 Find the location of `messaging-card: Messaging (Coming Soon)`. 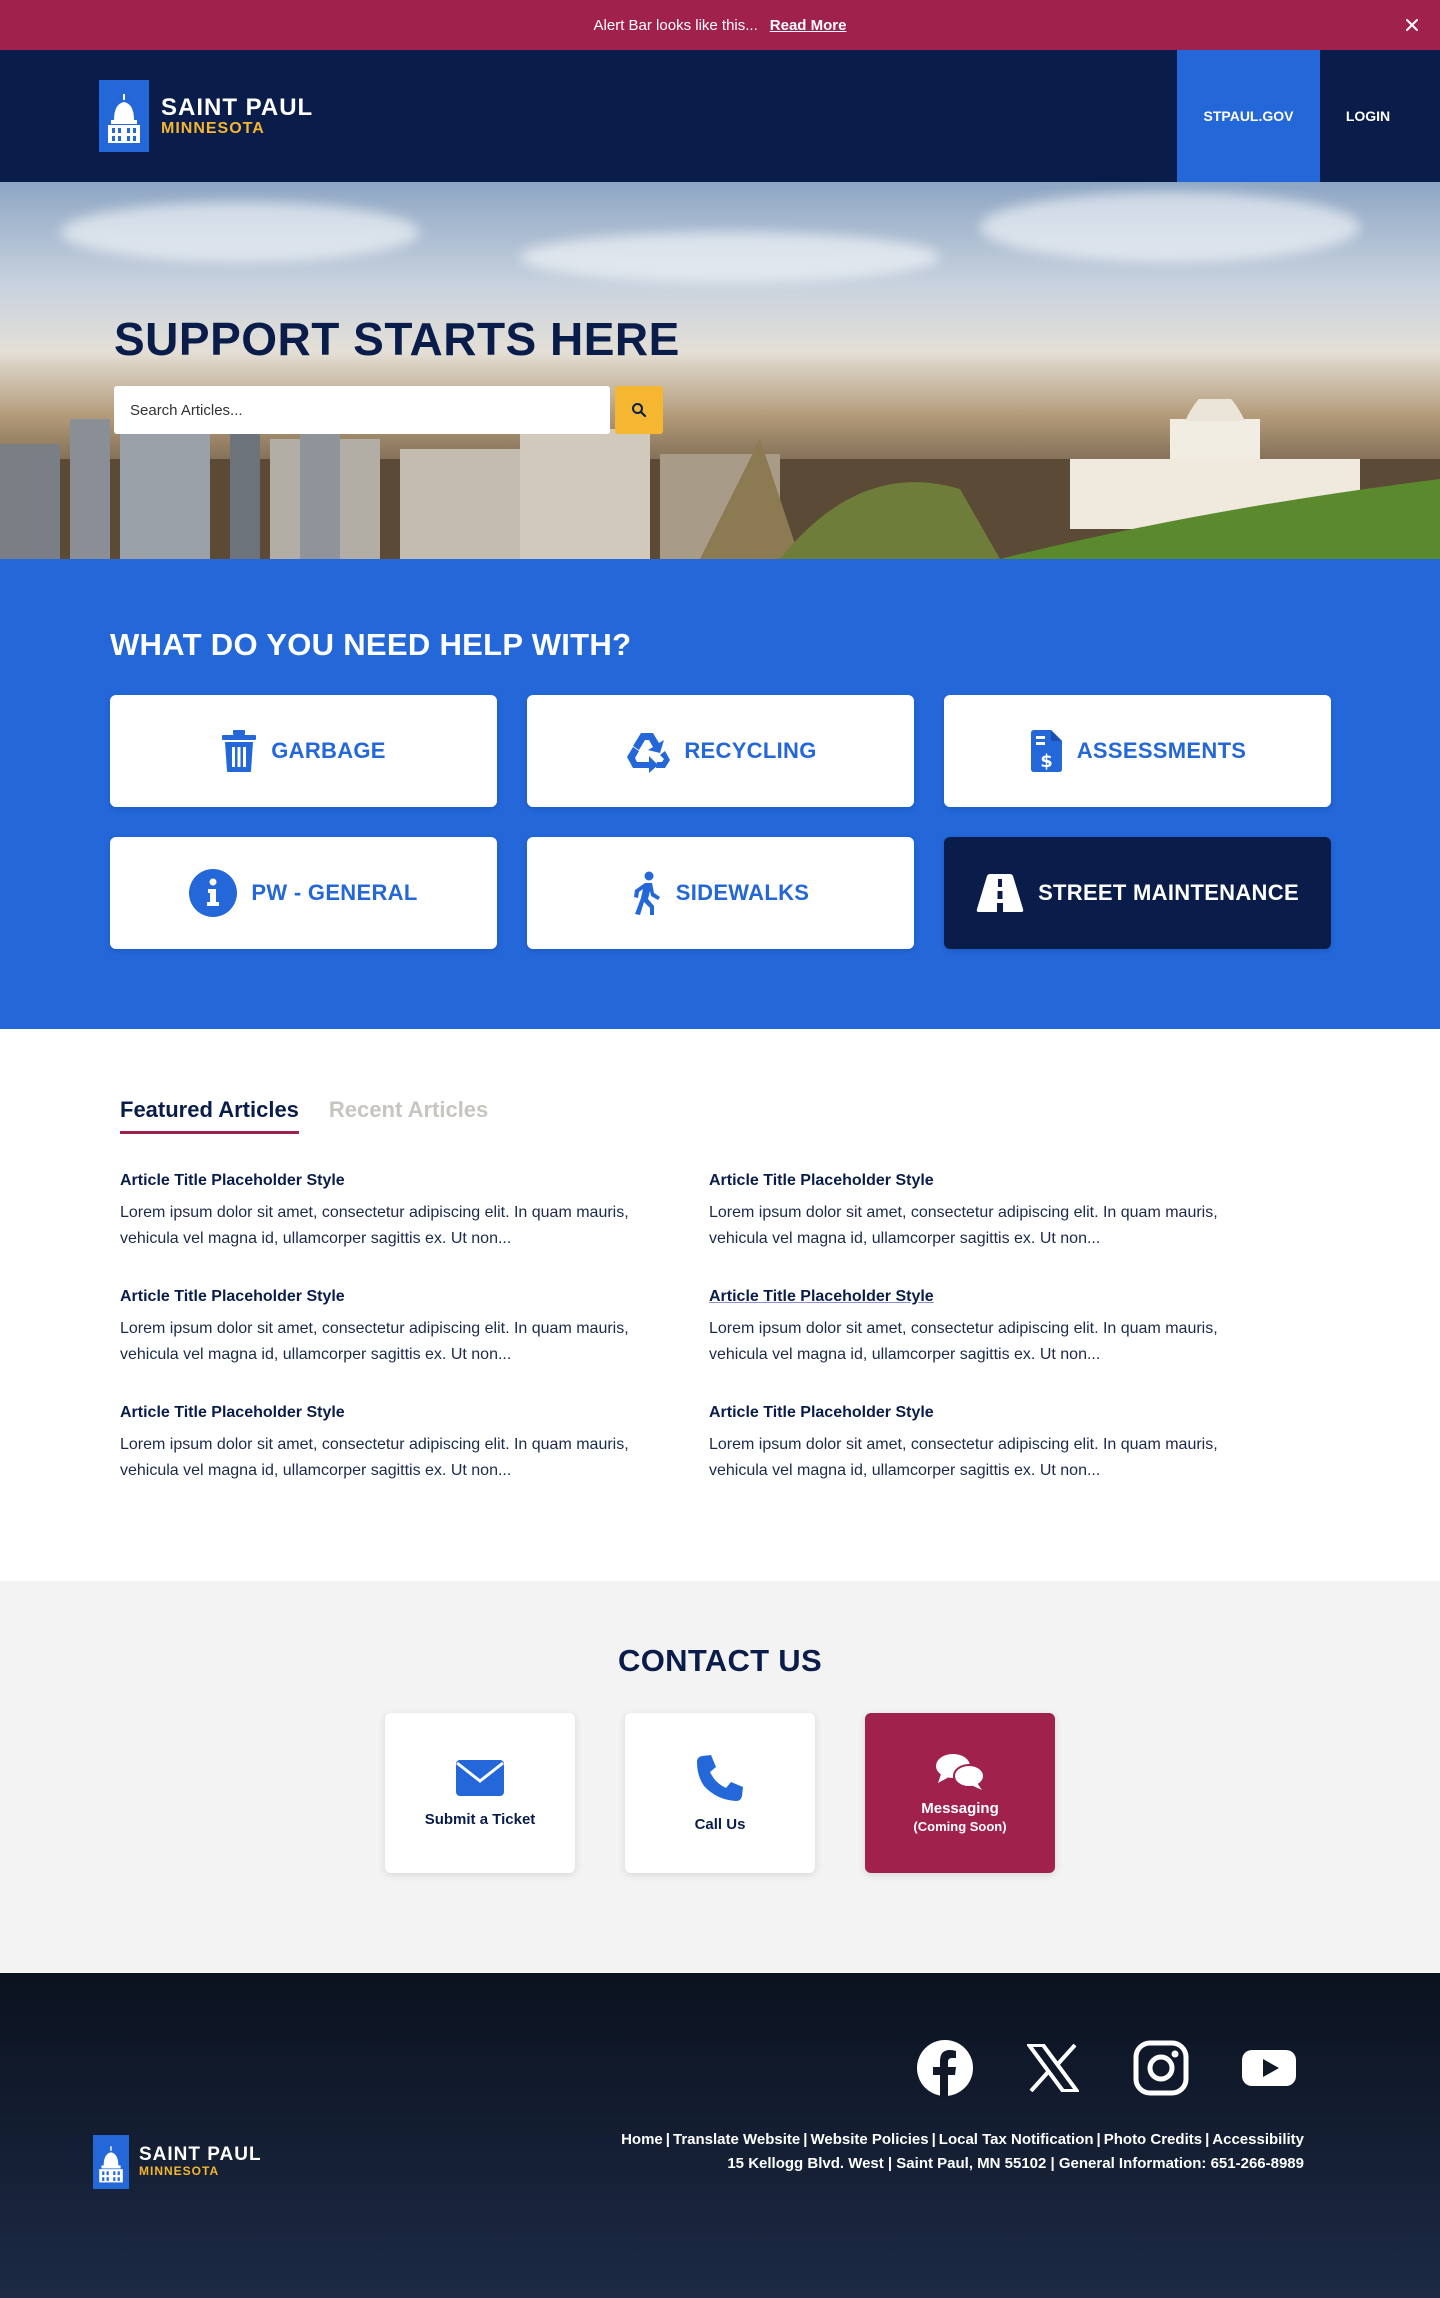

messaging-card: Messaging (Coming Soon) is located at coordinates (960, 1793).